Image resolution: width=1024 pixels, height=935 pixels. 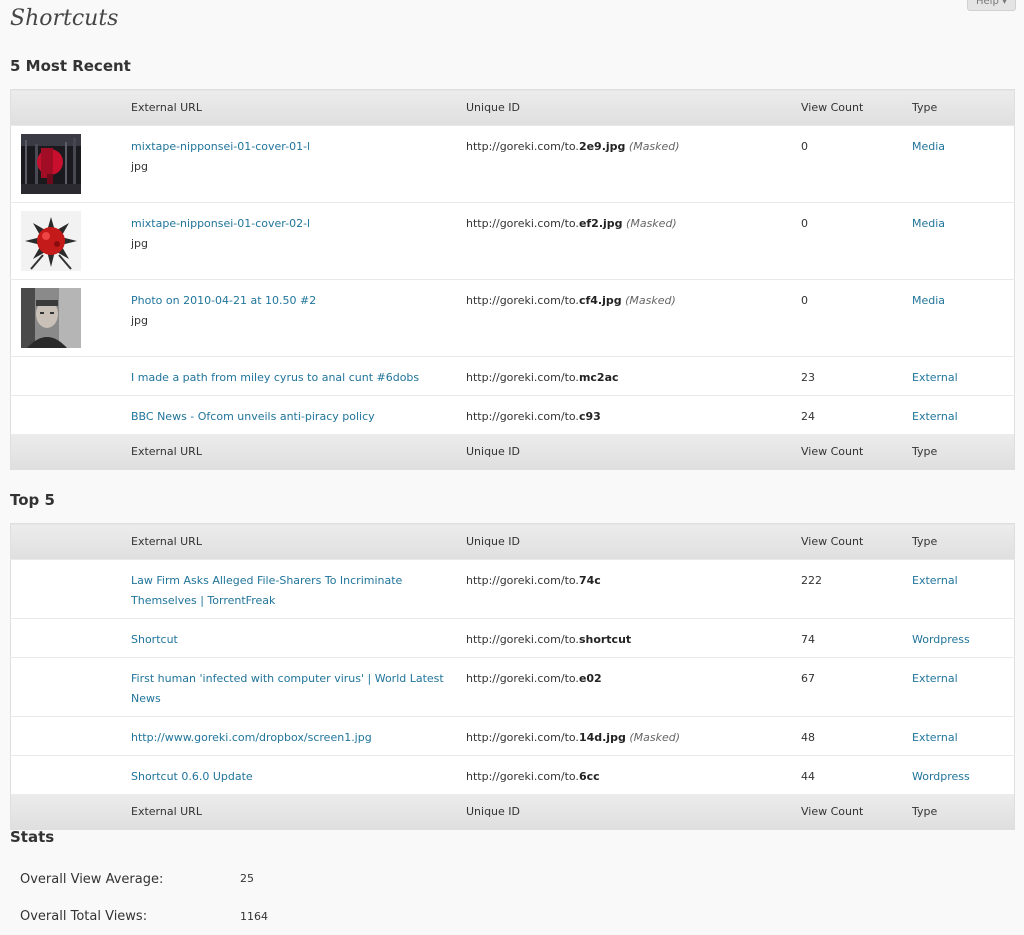 I want to click on view-count: 74, so click(x=808, y=639).